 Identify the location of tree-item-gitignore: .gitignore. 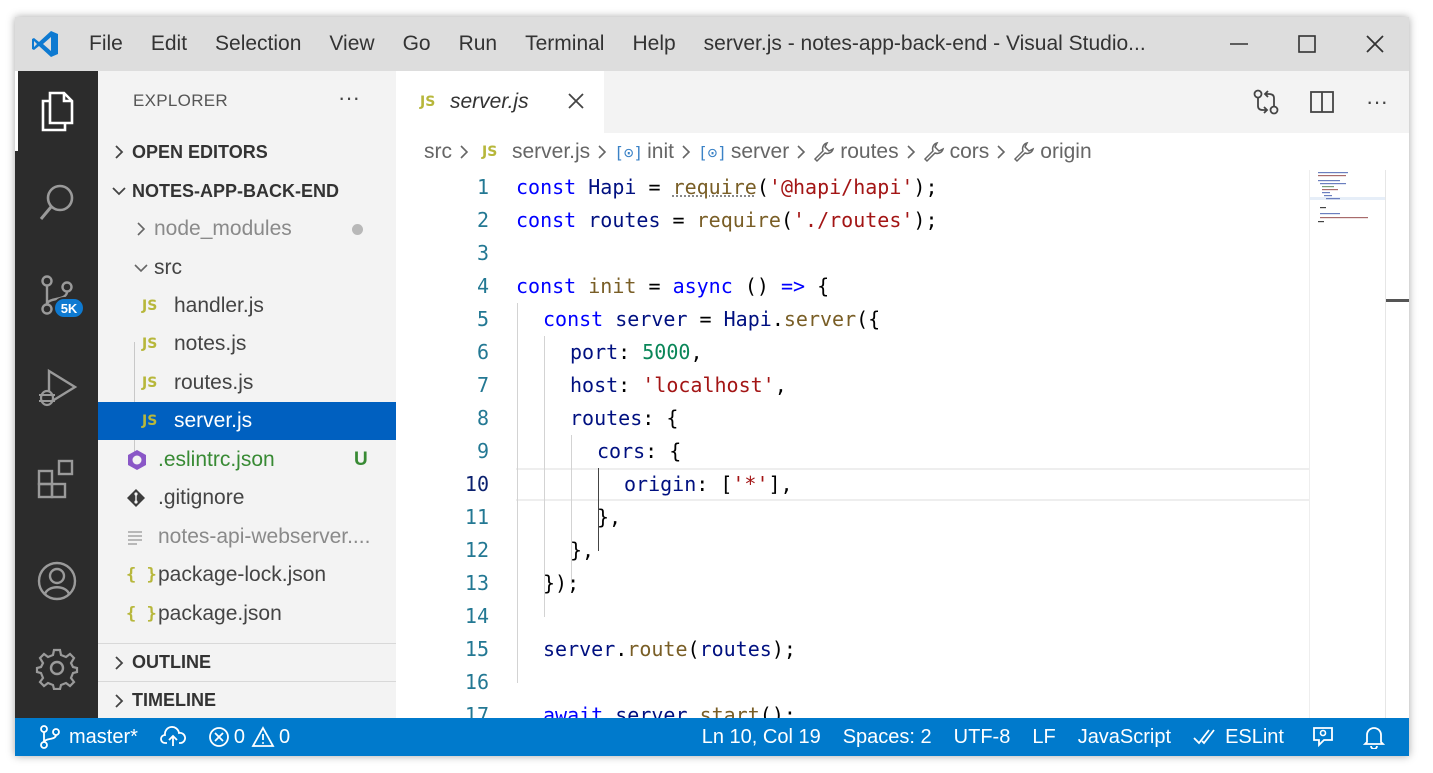
(247, 498).